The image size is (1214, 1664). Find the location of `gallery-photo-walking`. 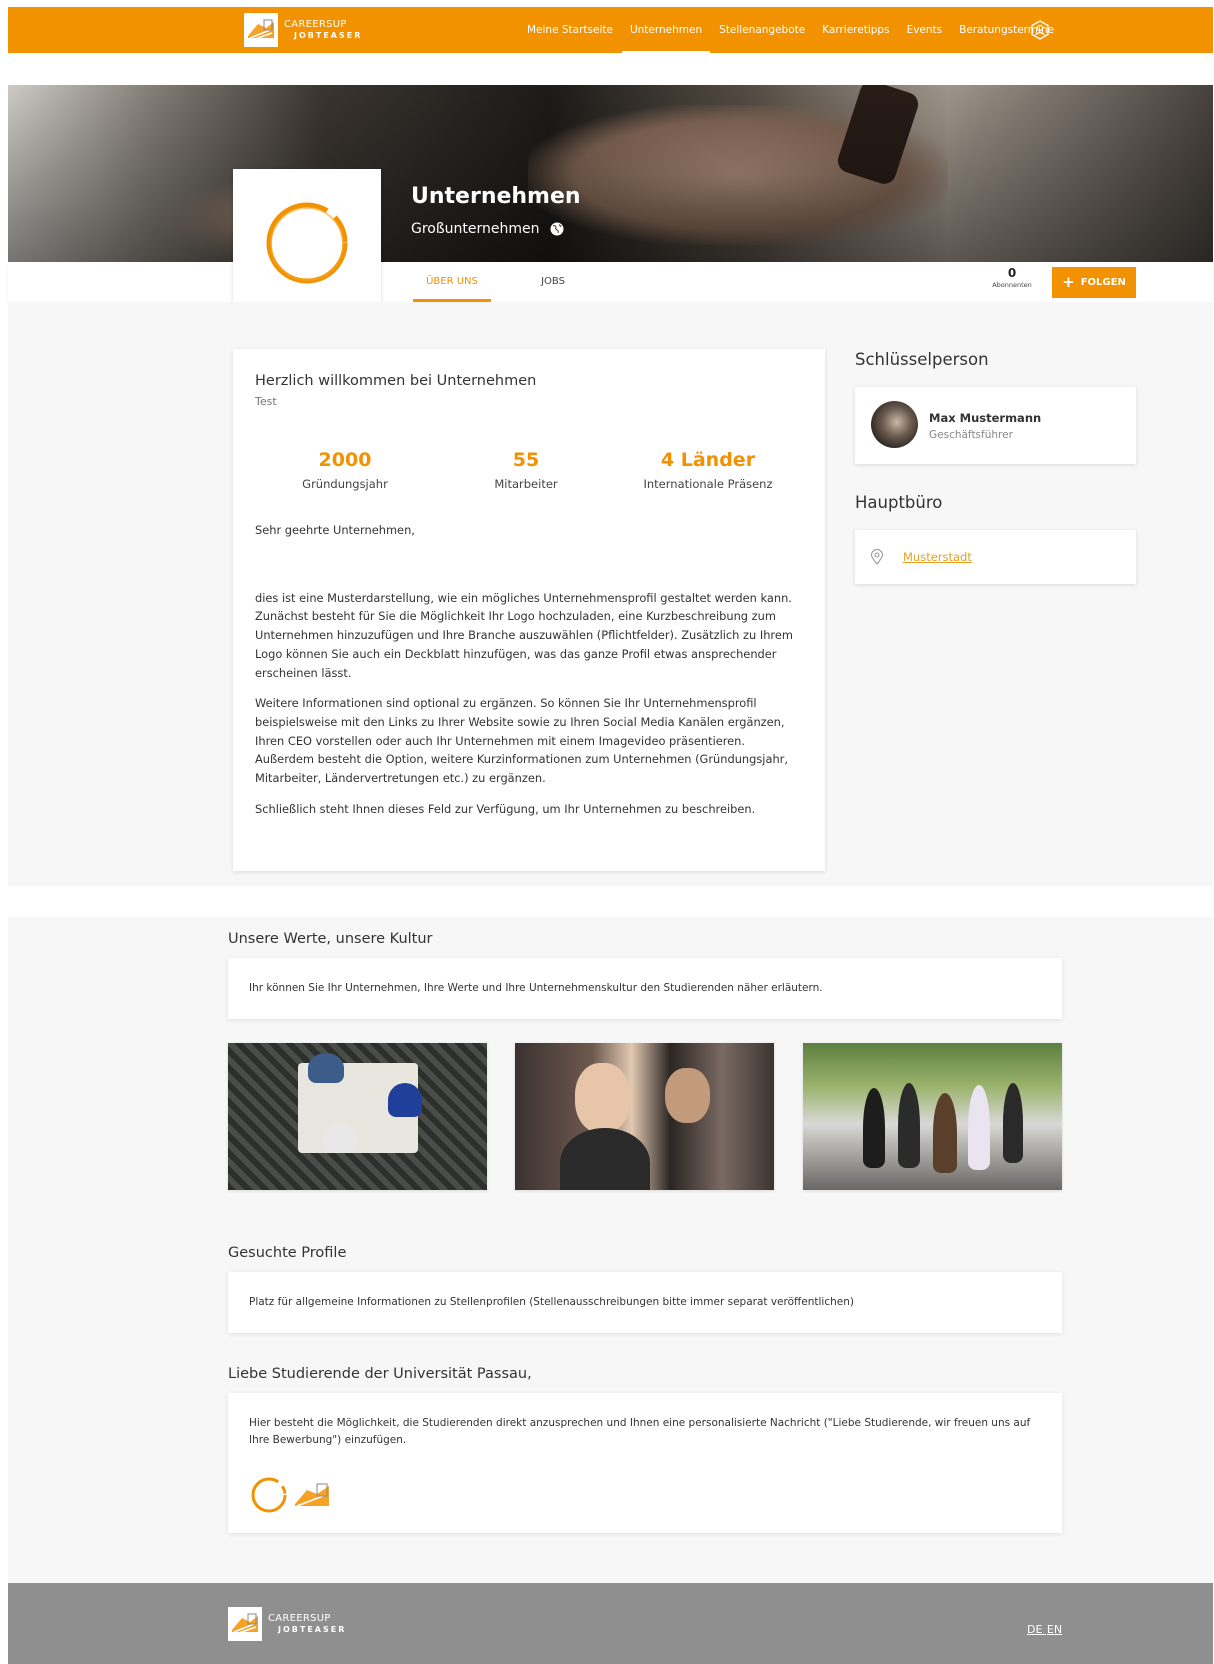

gallery-photo-walking is located at coordinates (932, 1116).